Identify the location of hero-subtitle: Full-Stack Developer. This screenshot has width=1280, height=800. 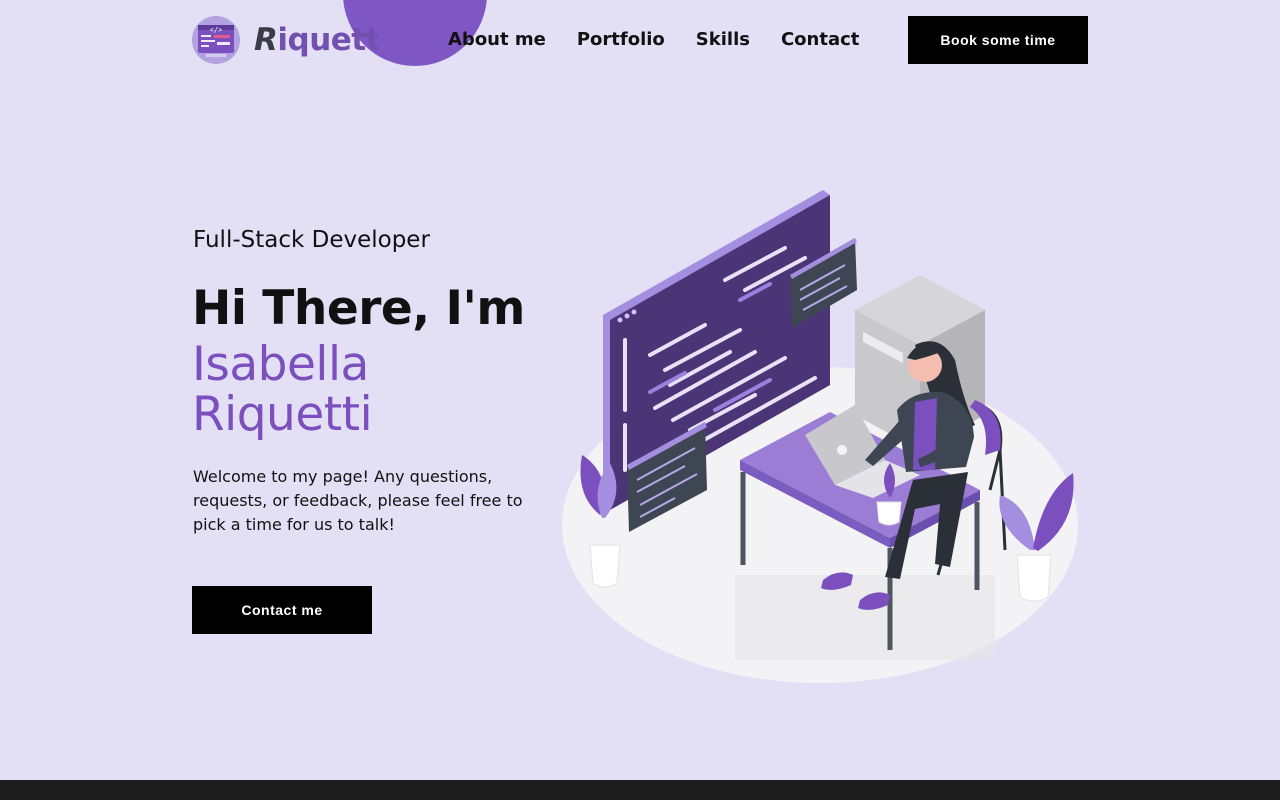
(311, 240).